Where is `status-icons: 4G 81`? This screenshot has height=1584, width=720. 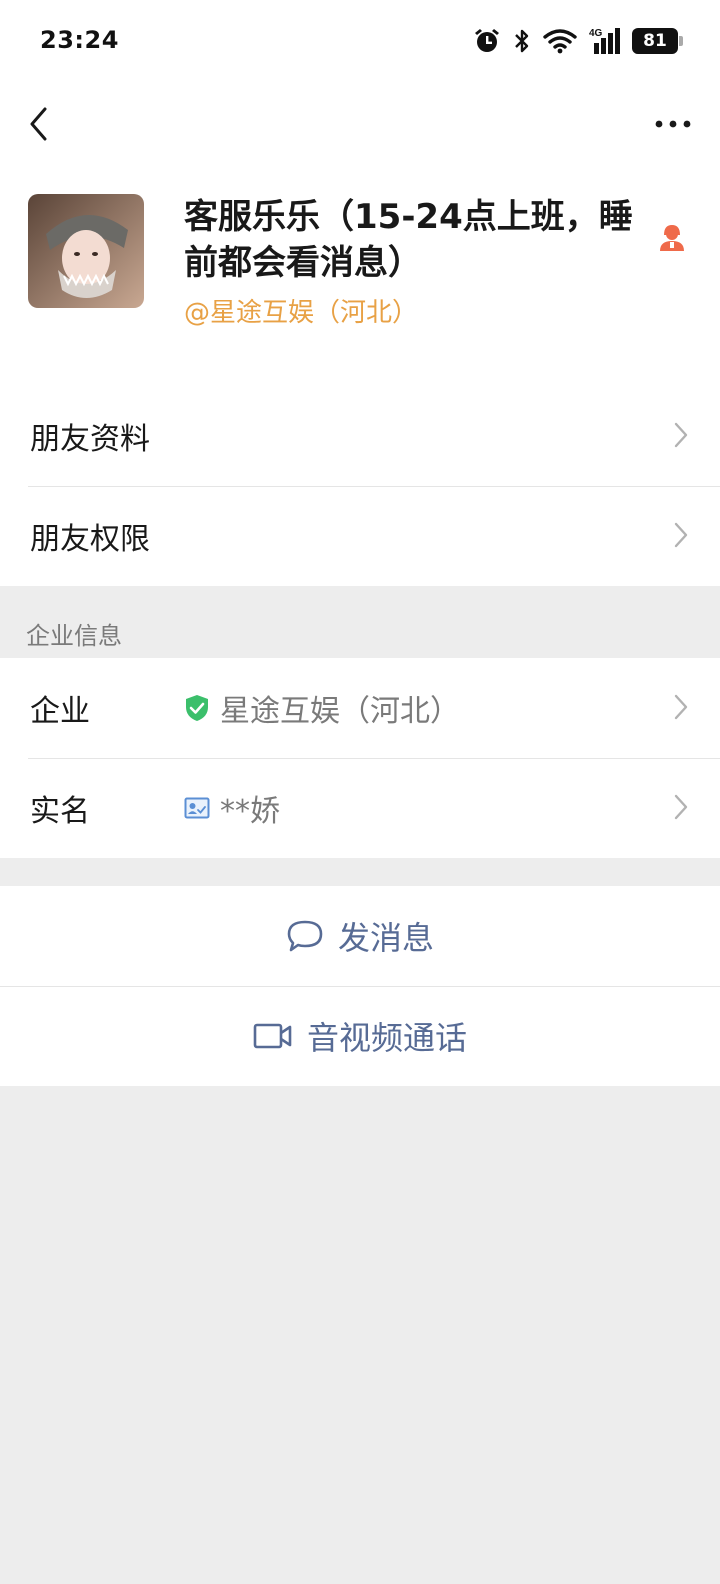 status-icons: 4G 81 is located at coordinates (577, 41).